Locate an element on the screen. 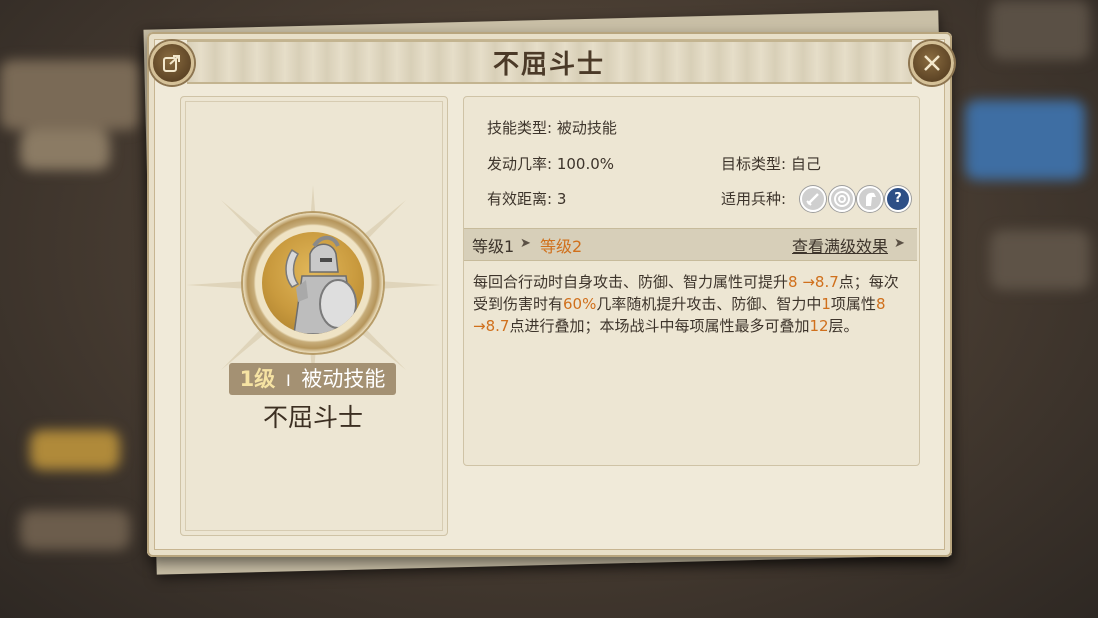  desc-text-4: 项属性 is located at coordinates (853, 304).